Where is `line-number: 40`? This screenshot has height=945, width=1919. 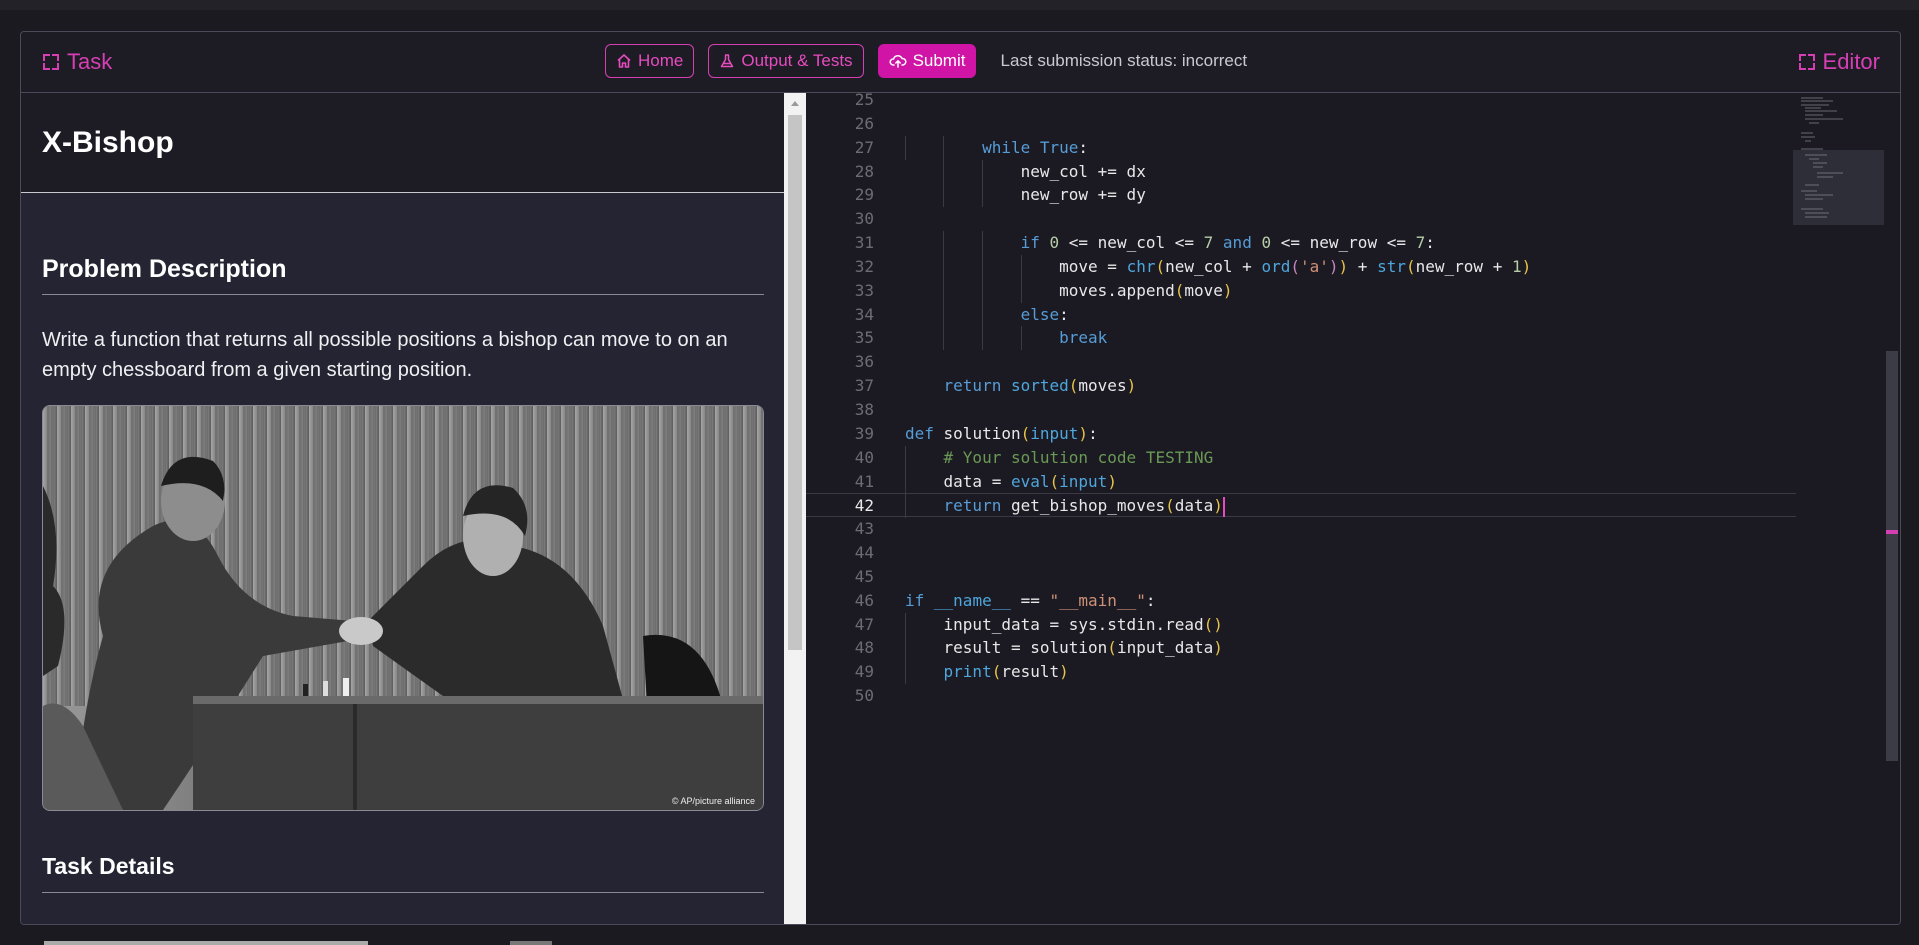 line-number: 40 is located at coordinates (864, 457).